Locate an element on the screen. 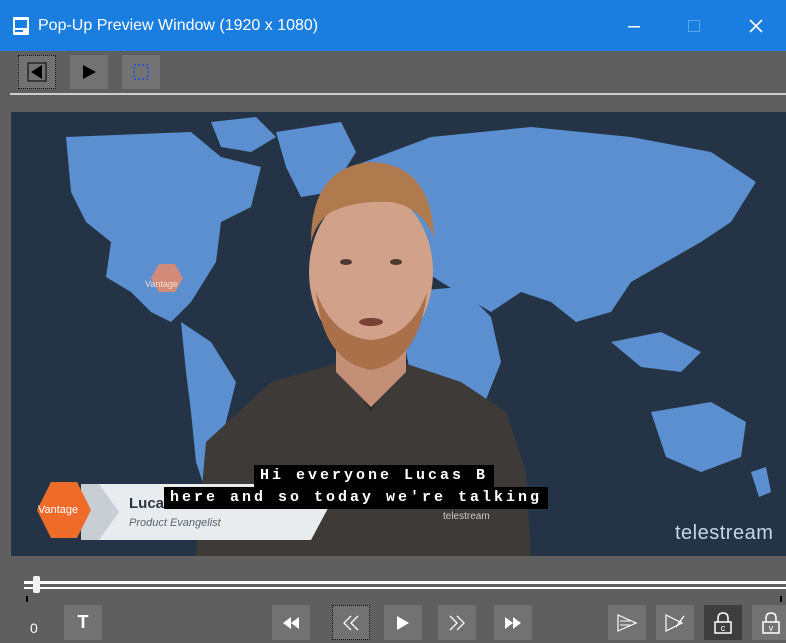 The image size is (786, 643). close-button is located at coordinates (756, 25).